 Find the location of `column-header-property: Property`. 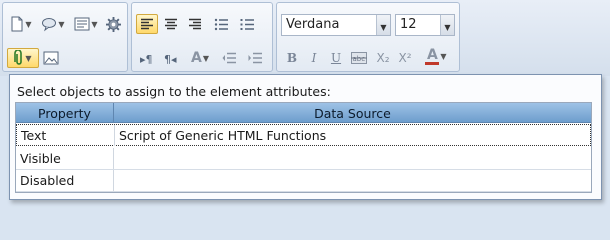

column-header-property: Property is located at coordinates (65, 113).